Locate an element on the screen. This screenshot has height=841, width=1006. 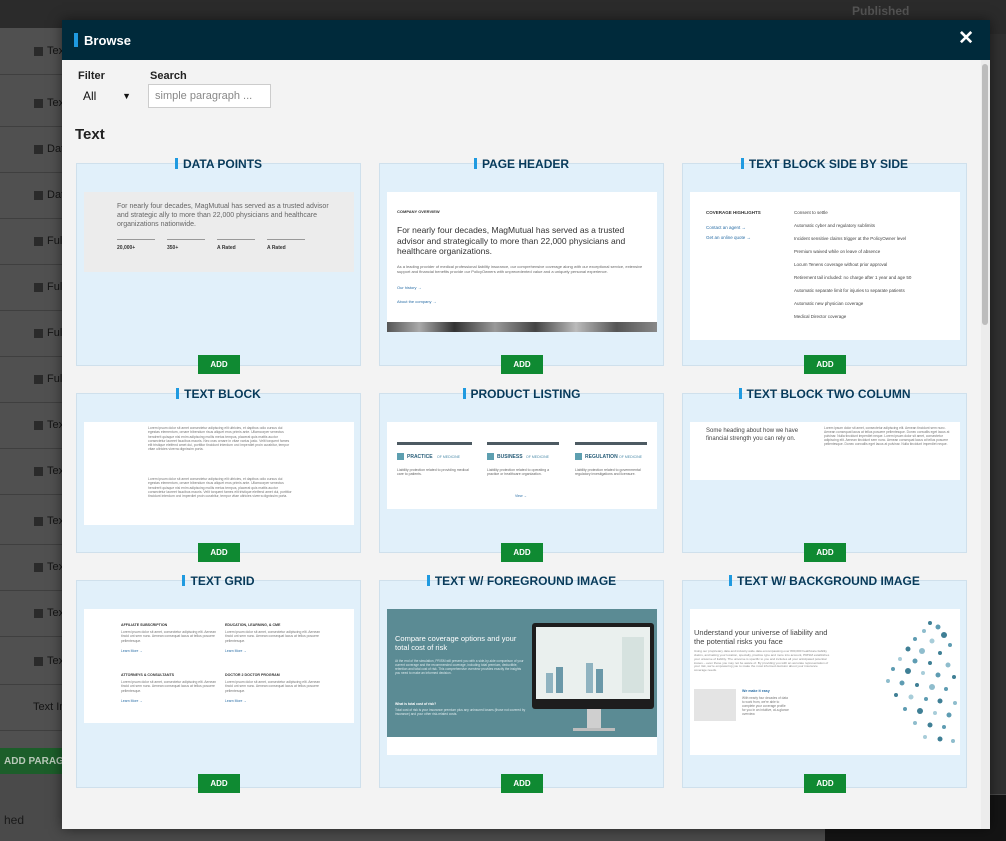
product-name: PRACTICE is located at coordinates (420, 457).